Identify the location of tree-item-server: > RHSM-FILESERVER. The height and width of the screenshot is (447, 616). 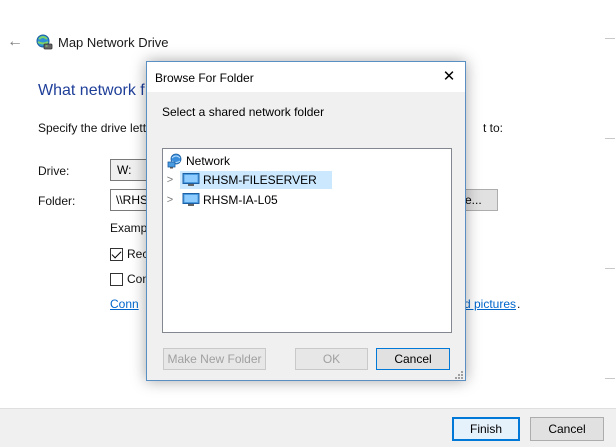
(248, 180).